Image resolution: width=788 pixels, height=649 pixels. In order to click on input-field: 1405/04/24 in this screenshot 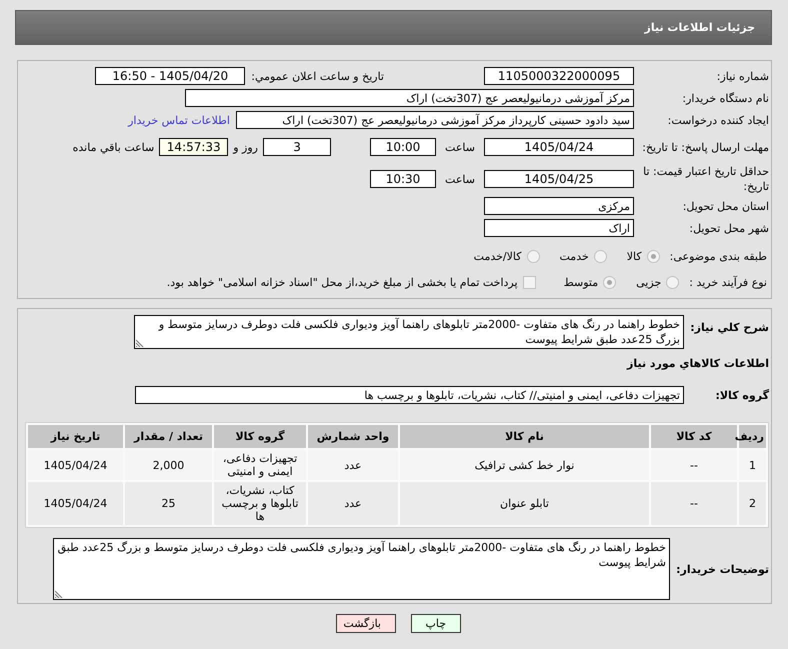, I will do `click(559, 147)`.